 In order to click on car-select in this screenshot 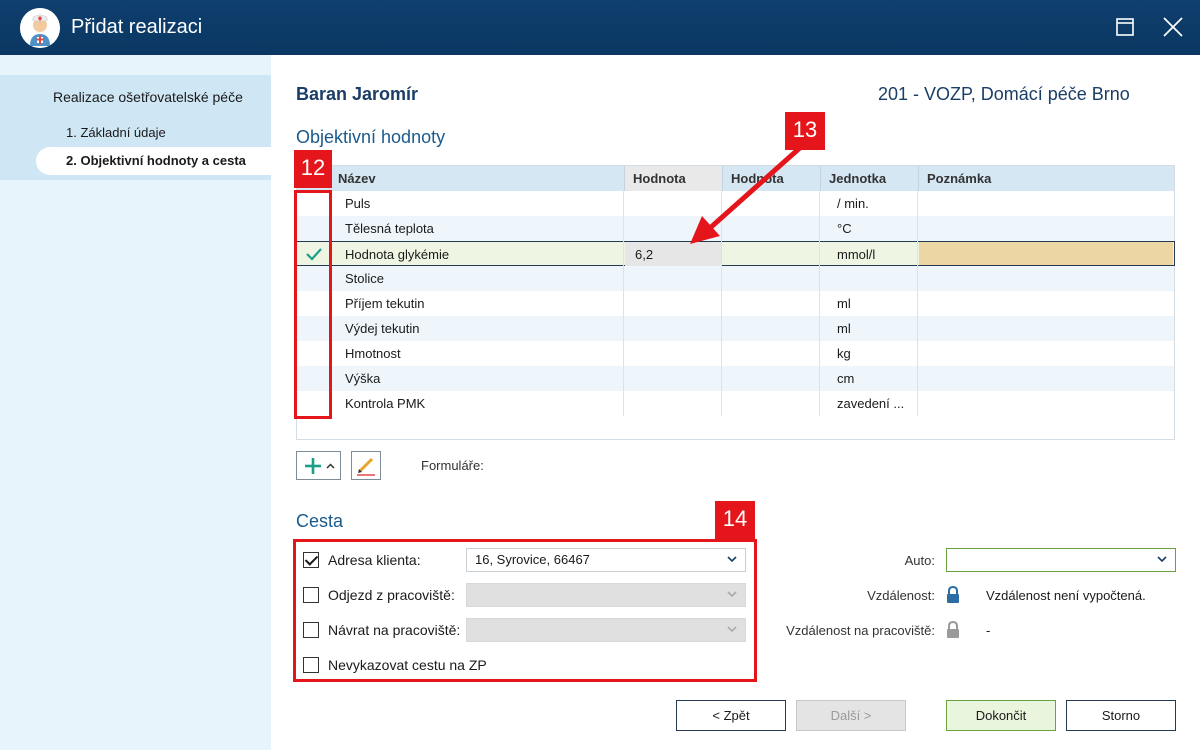, I will do `click(1061, 560)`.